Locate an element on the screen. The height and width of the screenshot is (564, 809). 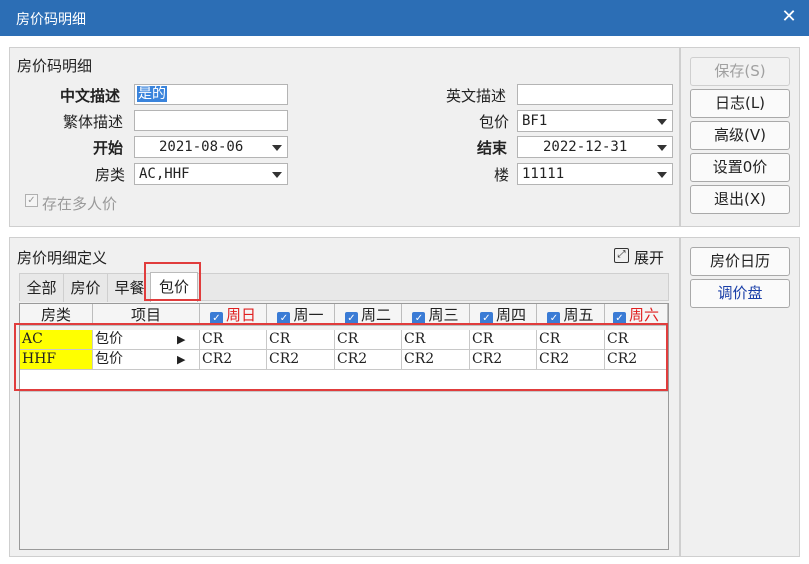
en-desc-input is located at coordinates (595, 94).